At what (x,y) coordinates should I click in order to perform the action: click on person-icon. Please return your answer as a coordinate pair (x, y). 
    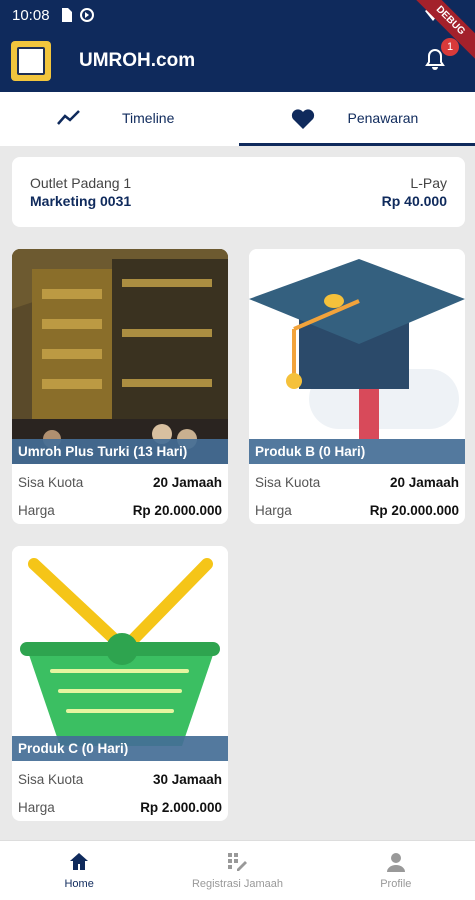
    Looking at the image, I should click on (396, 864).